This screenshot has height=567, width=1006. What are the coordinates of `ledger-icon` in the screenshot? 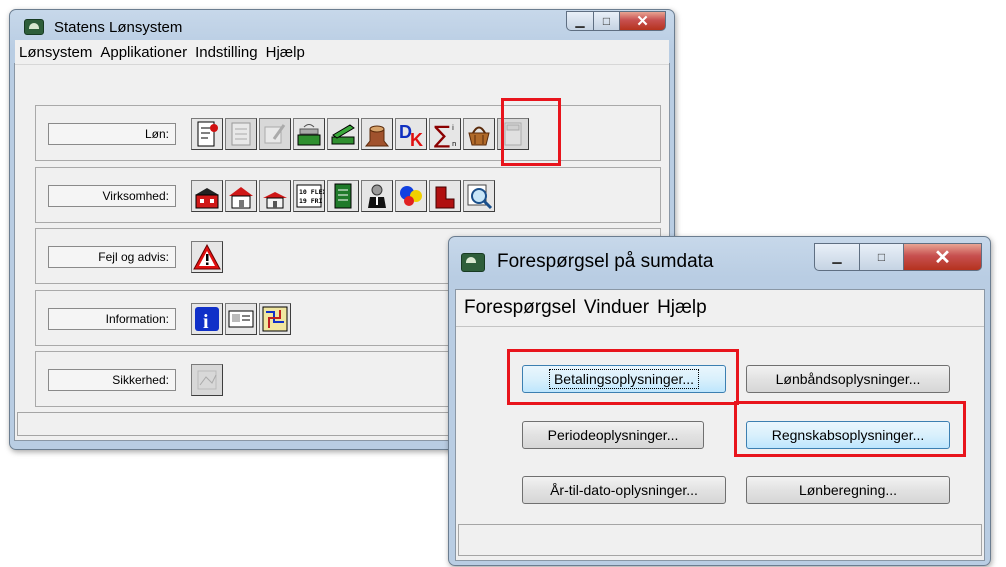 It's located at (343, 196).